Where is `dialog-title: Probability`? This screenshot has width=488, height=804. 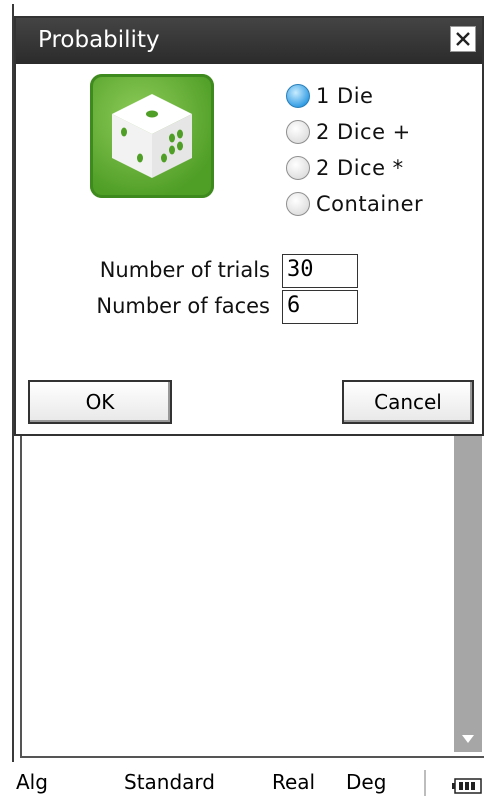
dialog-title: Probability is located at coordinates (99, 40).